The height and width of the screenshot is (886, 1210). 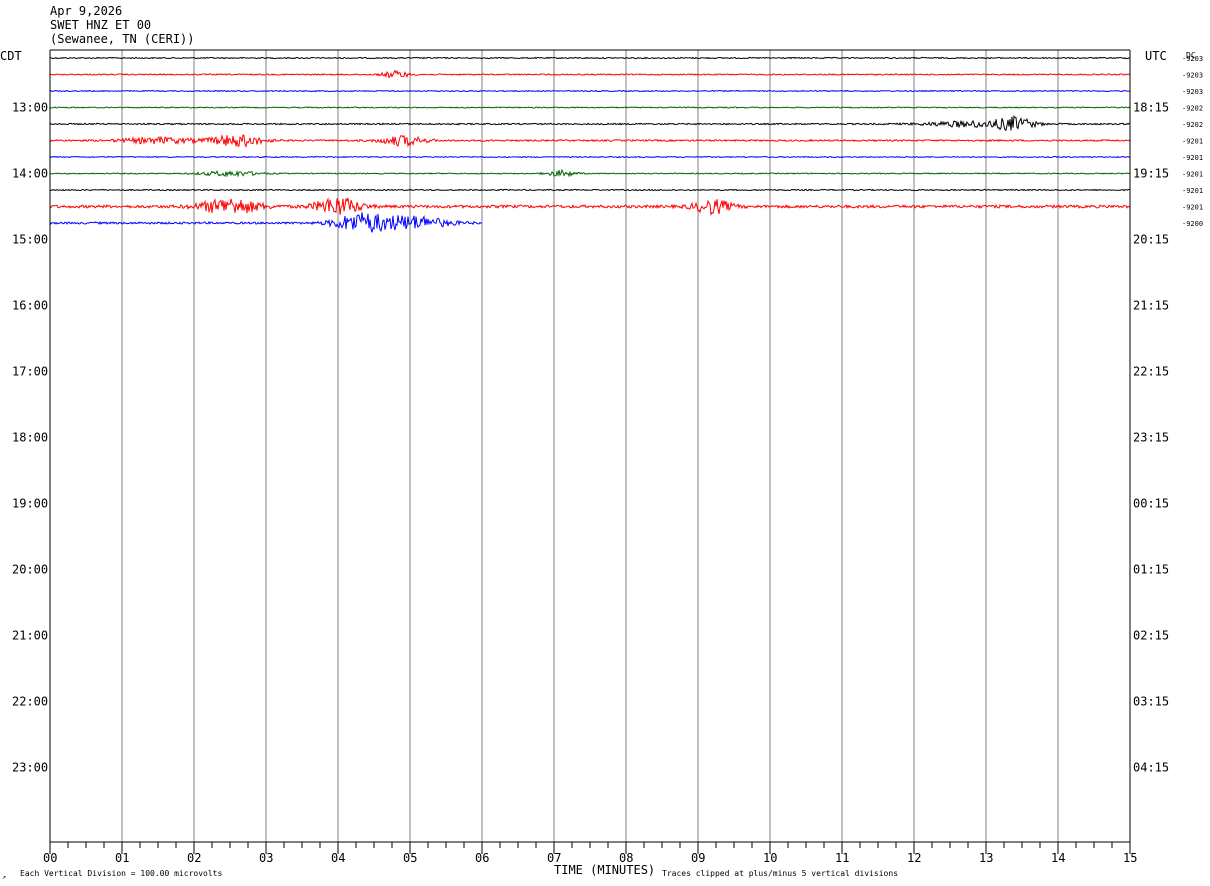 I want to click on utc-hour-label: 18:15, so click(x=1151, y=108).